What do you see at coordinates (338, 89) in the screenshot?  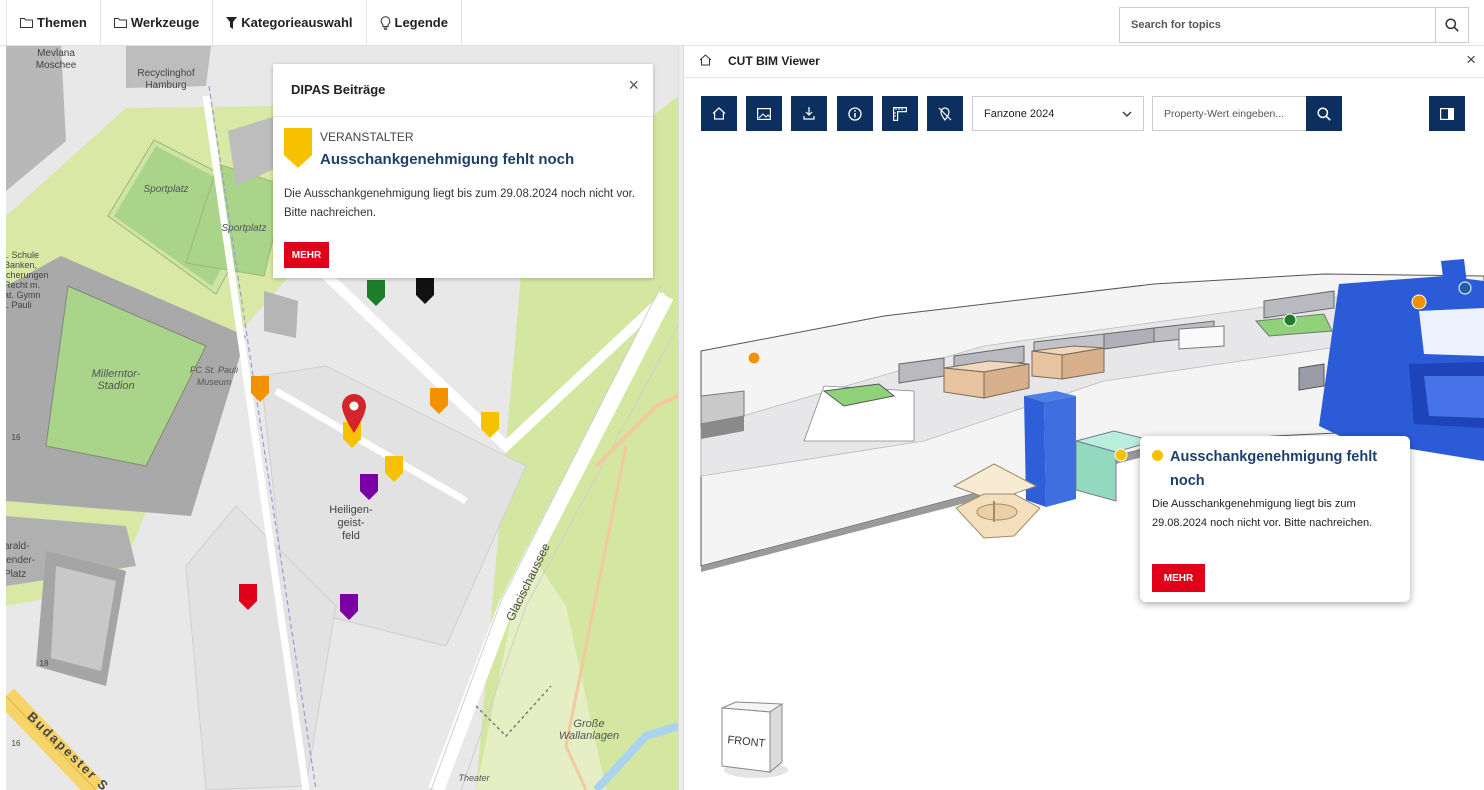 I see `dipas-popup-title: DIPAS Beiträge` at bounding box center [338, 89].